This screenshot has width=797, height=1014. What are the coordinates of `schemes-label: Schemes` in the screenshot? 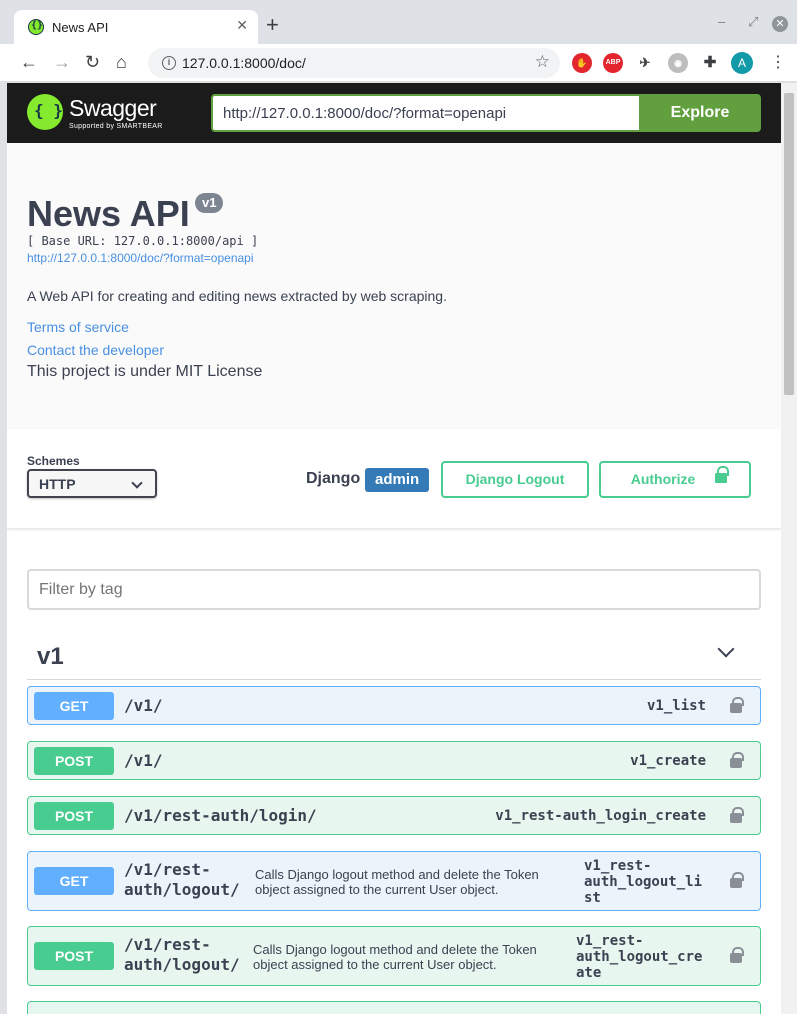 It's located at (53, 461).